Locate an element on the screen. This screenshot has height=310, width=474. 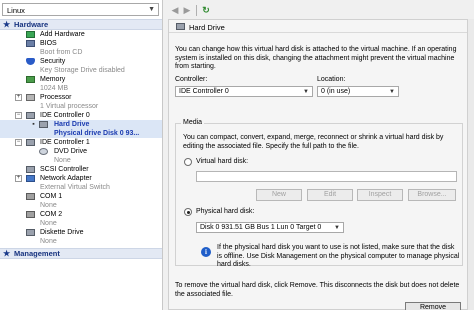
location-label: Location: is located at coordinates (331, 79).